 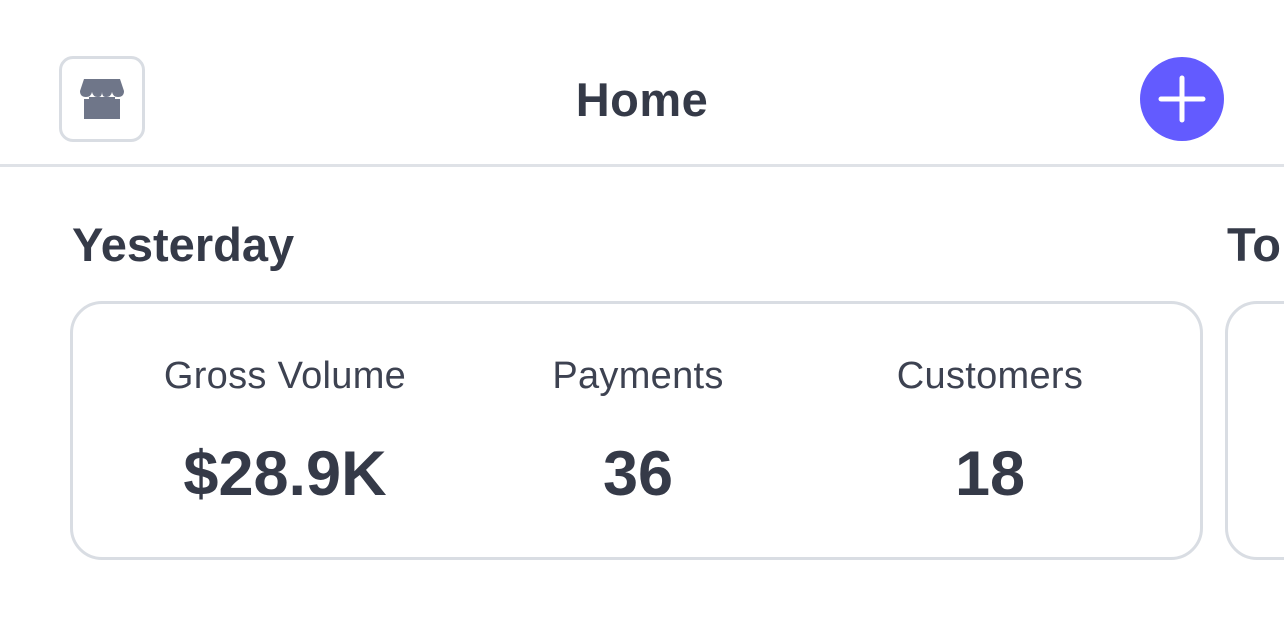 I want to click on metric-value: 18, so click(x=990, y=474).